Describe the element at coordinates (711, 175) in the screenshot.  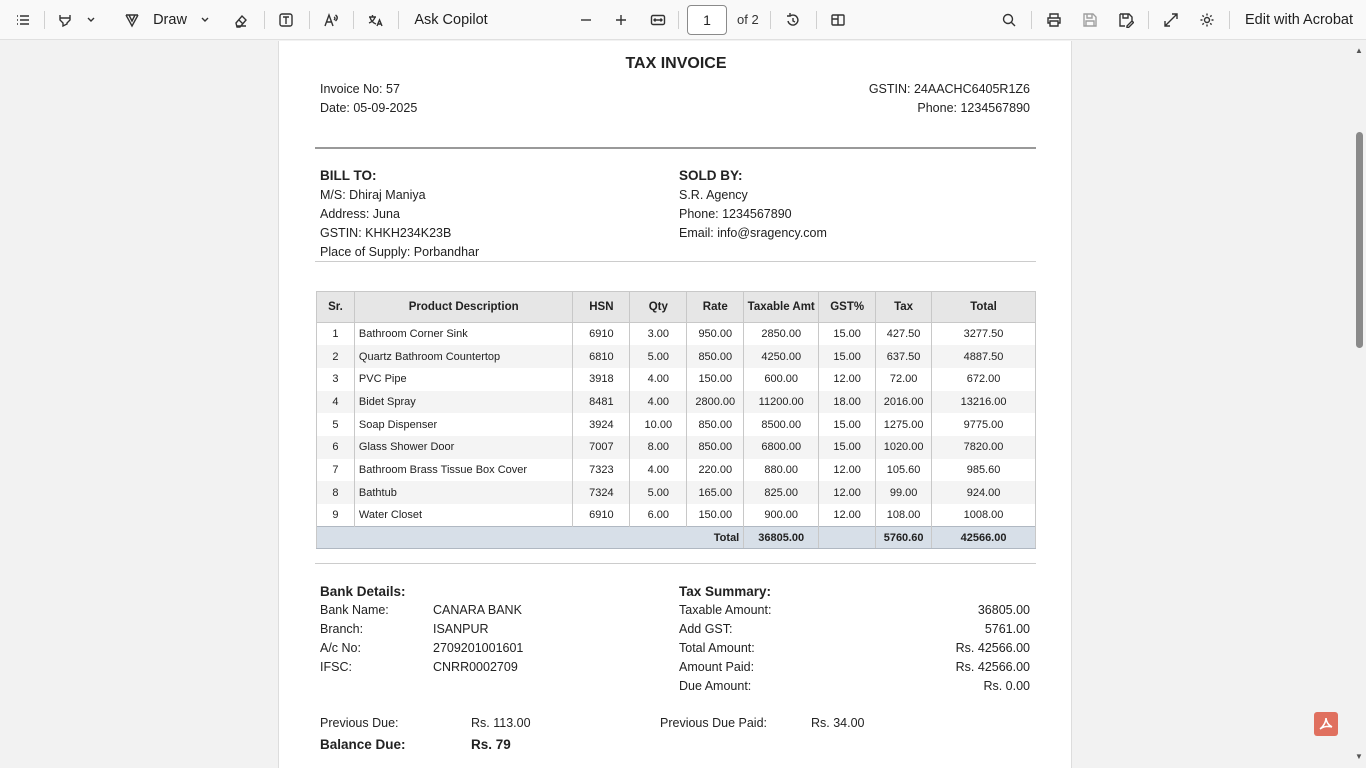
I see `sold-by-heading: SOLD BY:` at that location.